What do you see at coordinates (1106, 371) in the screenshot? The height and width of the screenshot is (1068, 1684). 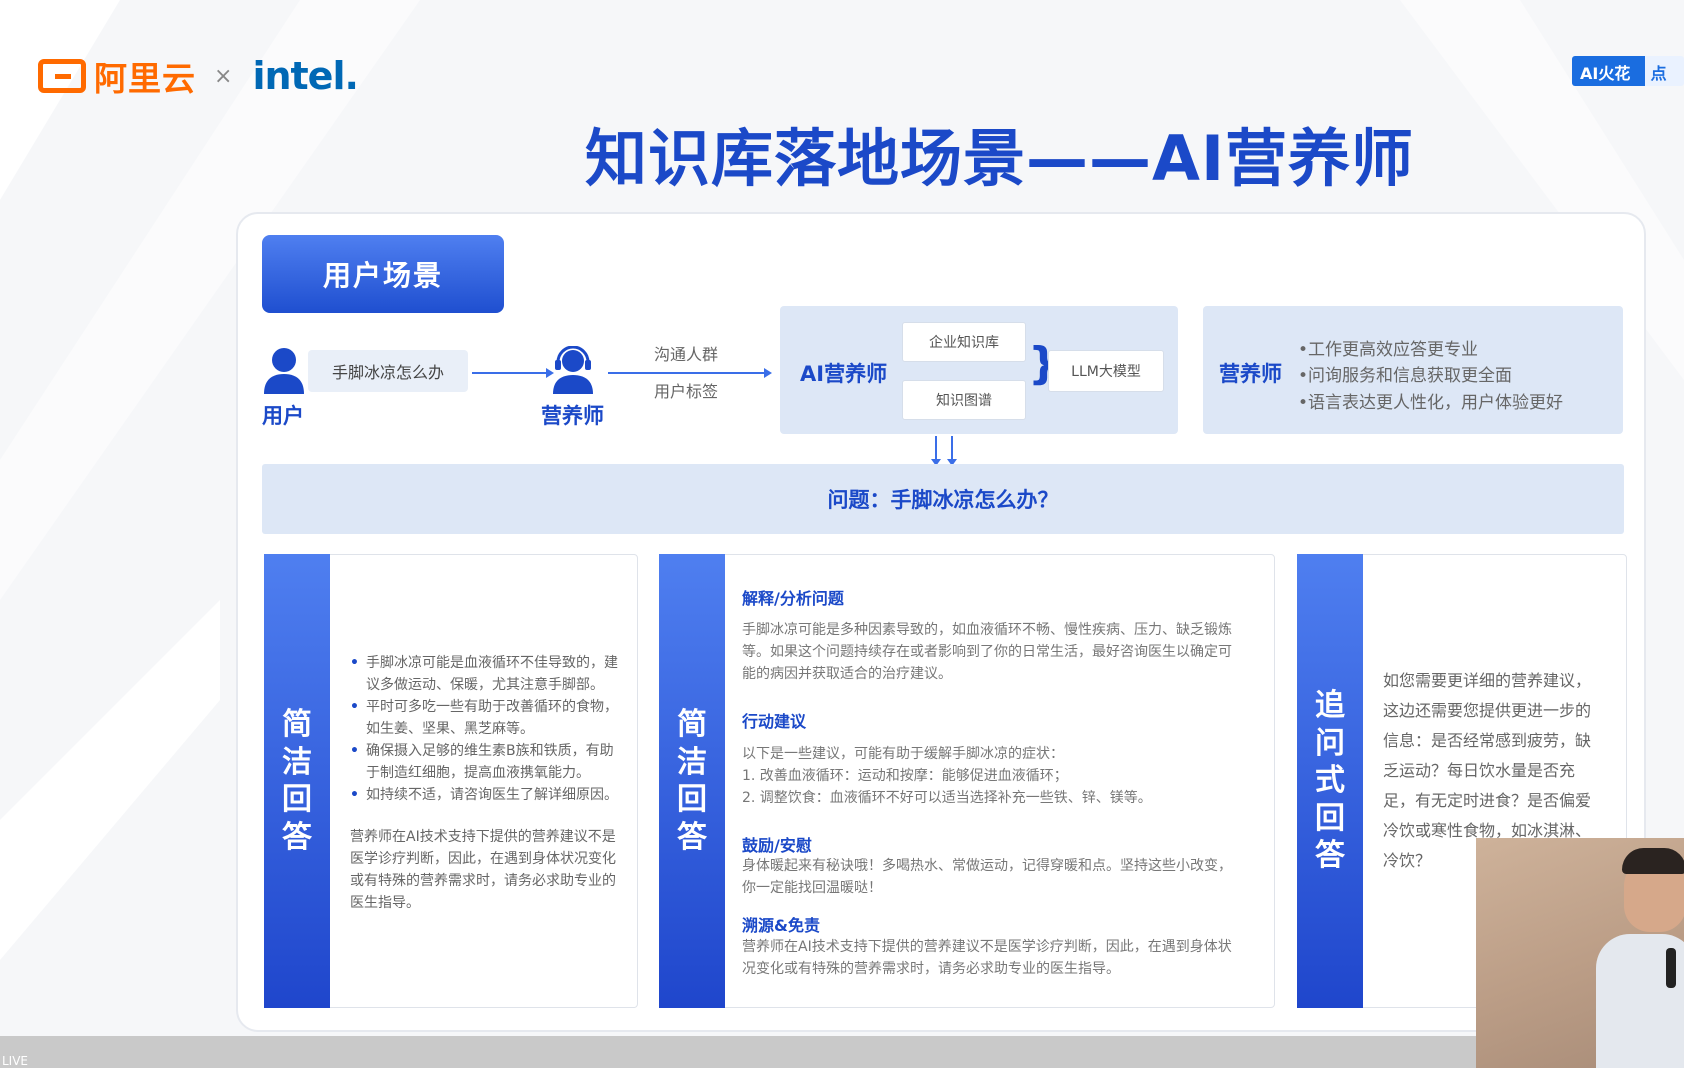 I see `llm-model-box: LLM大模型` at bounding box center [1106, 371].